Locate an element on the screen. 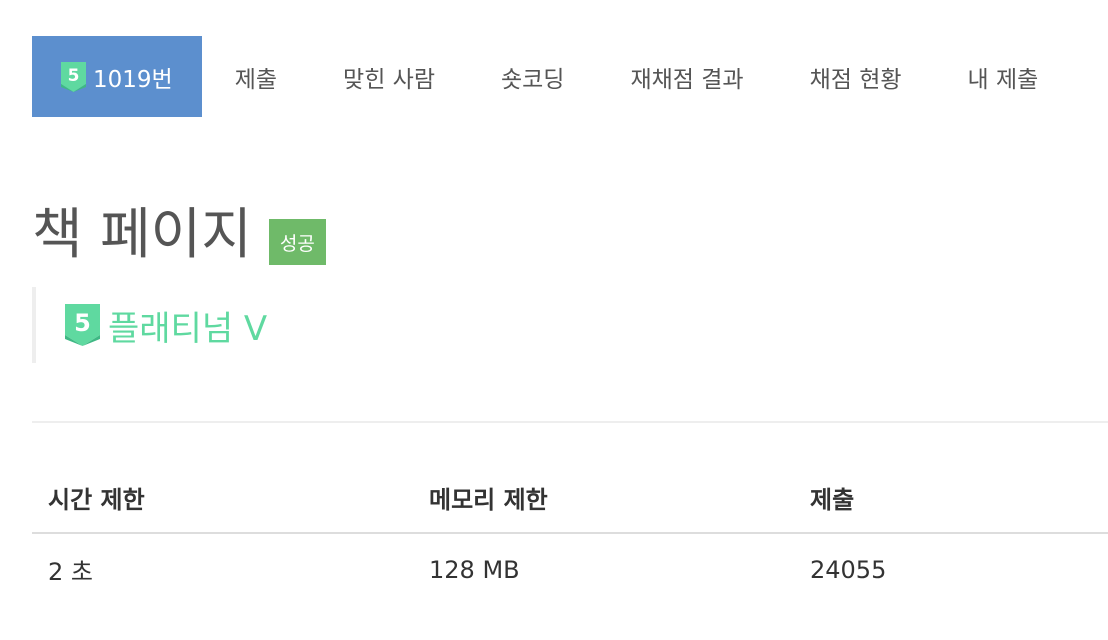 Image resolution: width=1108 pixels, height=640 pixels. title-row: 책 페이지 성공 is located at coordinates (179, 234).